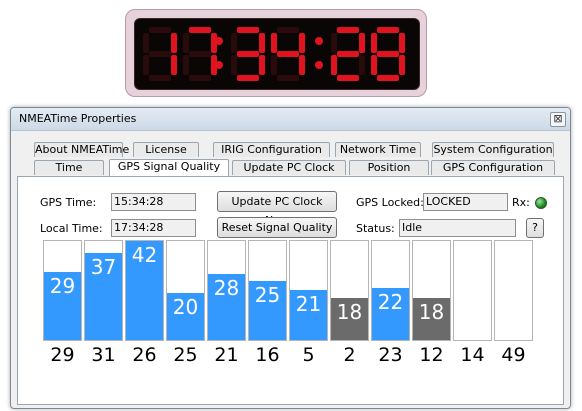  Describe the element at coordinates (290, 119) in the screenshot. I see `title-bar: NMEATime Properties ⊠` at that location.